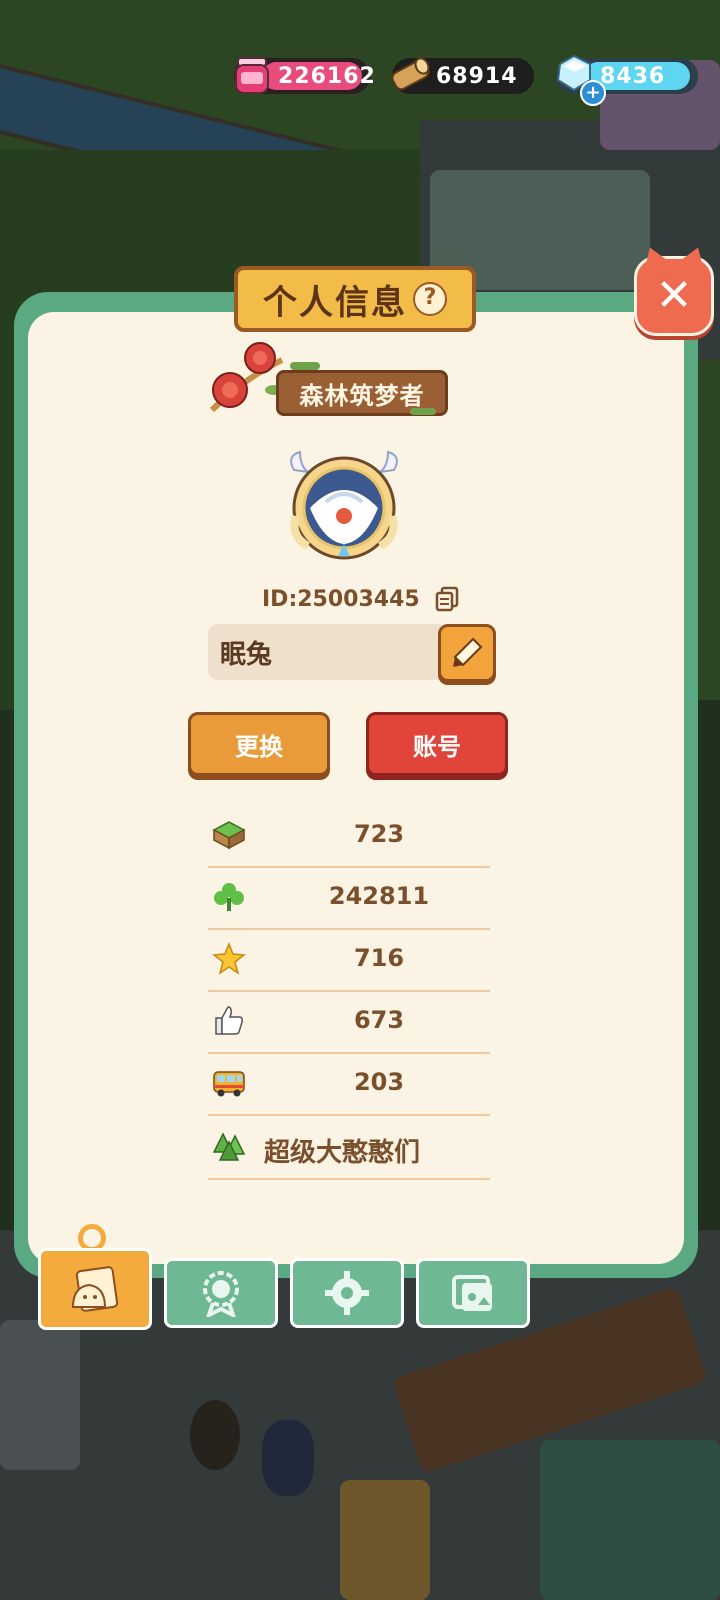 This screenshot has height=1600, width=720. I want to click on grass-block-icon, so click(229, 835).